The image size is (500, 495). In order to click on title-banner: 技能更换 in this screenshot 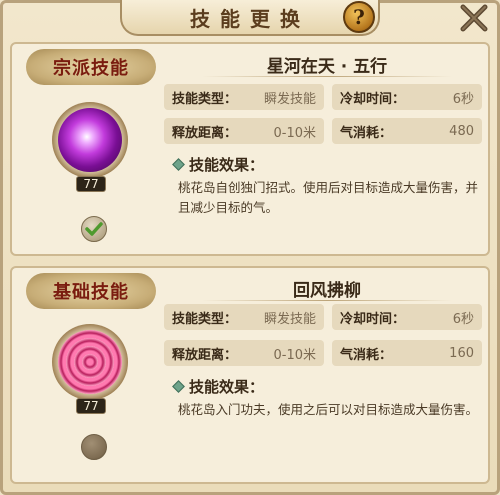, I will do `click(250, 18)`.